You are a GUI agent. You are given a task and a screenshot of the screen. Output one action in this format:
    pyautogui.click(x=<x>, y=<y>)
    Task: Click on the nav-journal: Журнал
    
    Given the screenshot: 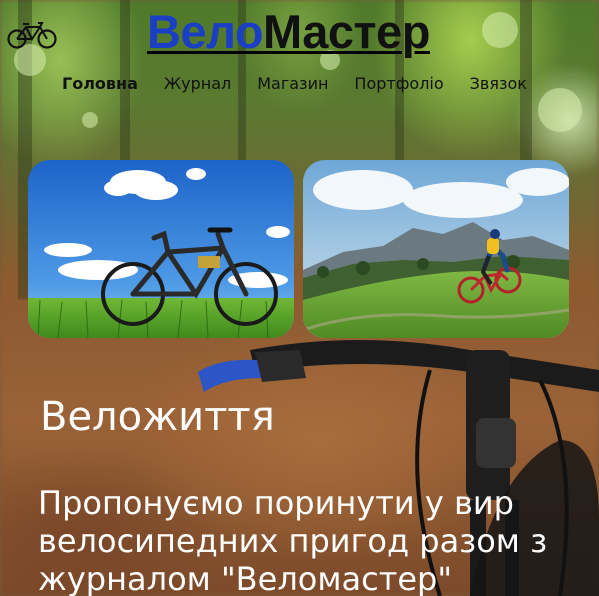 What is the action you would take?
    pyautogui.click(x=197, y=83)
    